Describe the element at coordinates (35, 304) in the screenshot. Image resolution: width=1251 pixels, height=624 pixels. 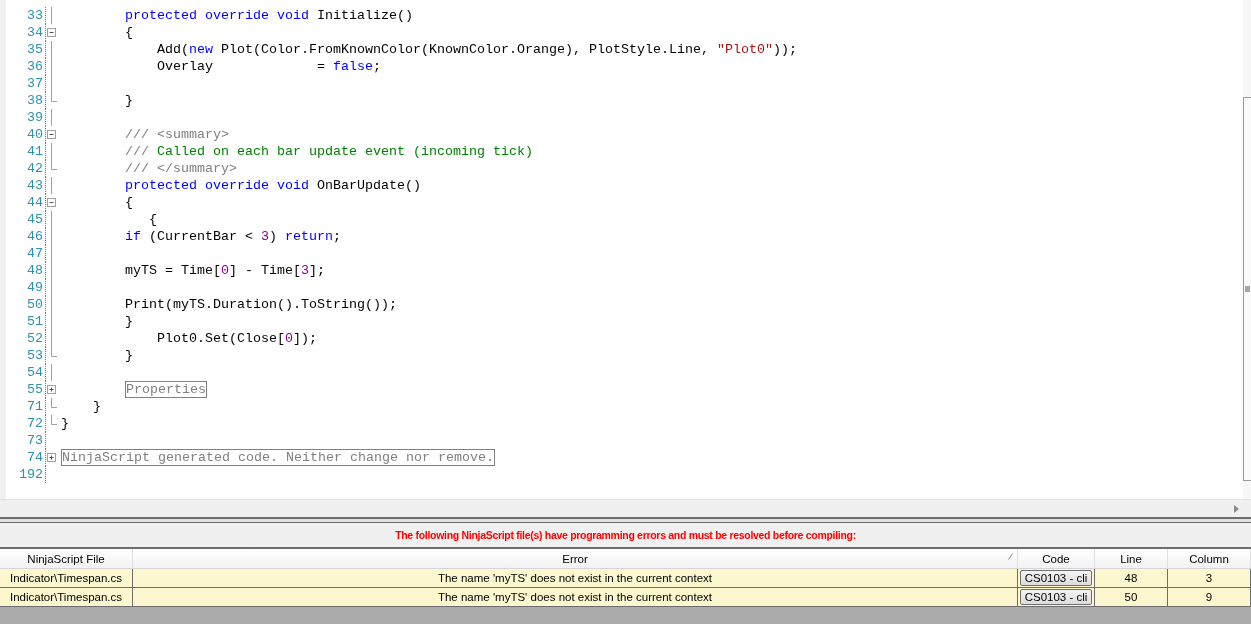
I see `line-number: 50` at that location.